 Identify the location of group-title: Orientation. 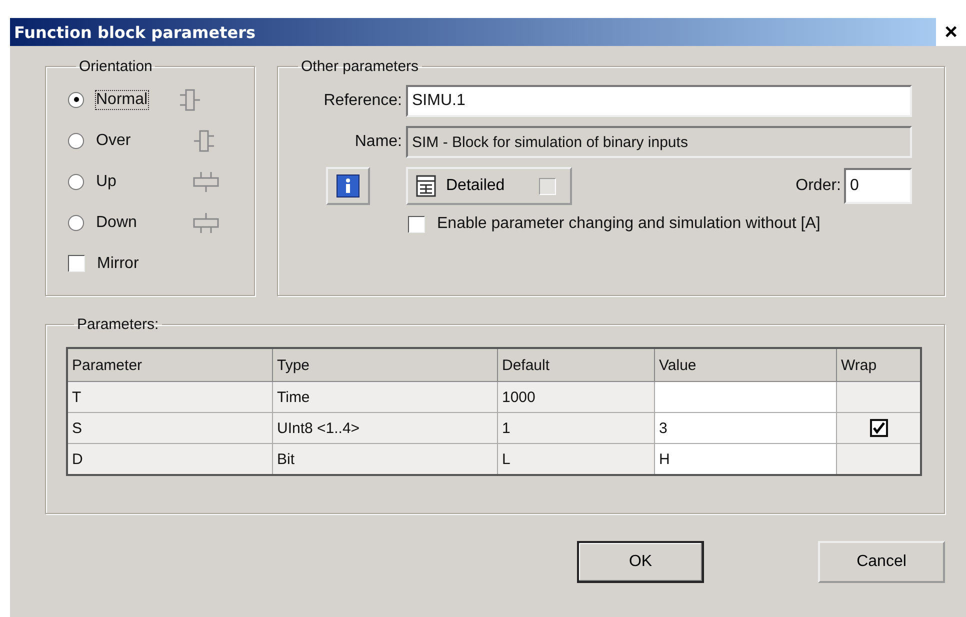
(116, 66).